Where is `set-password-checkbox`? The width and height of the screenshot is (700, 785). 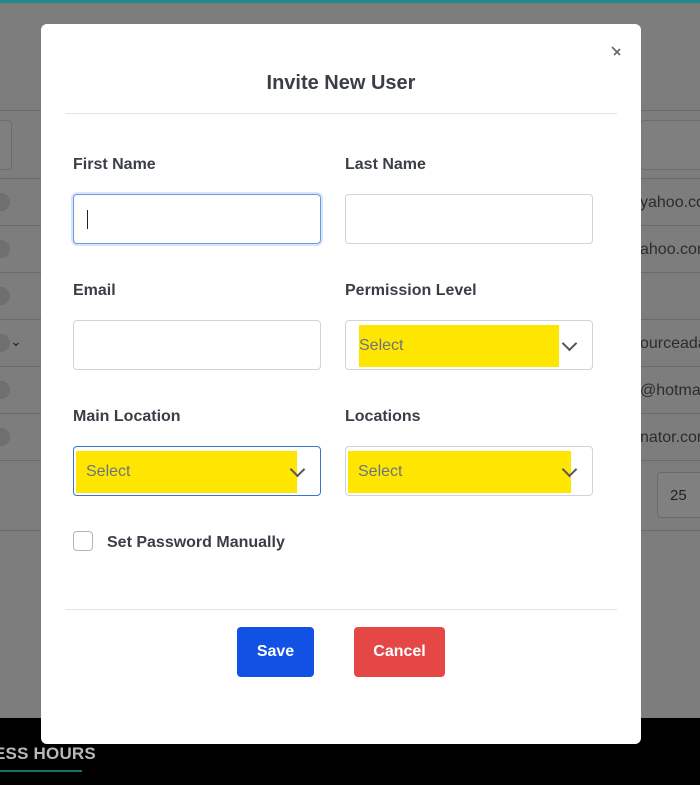 set-password-checkbox is located at coordinates (83, 541).